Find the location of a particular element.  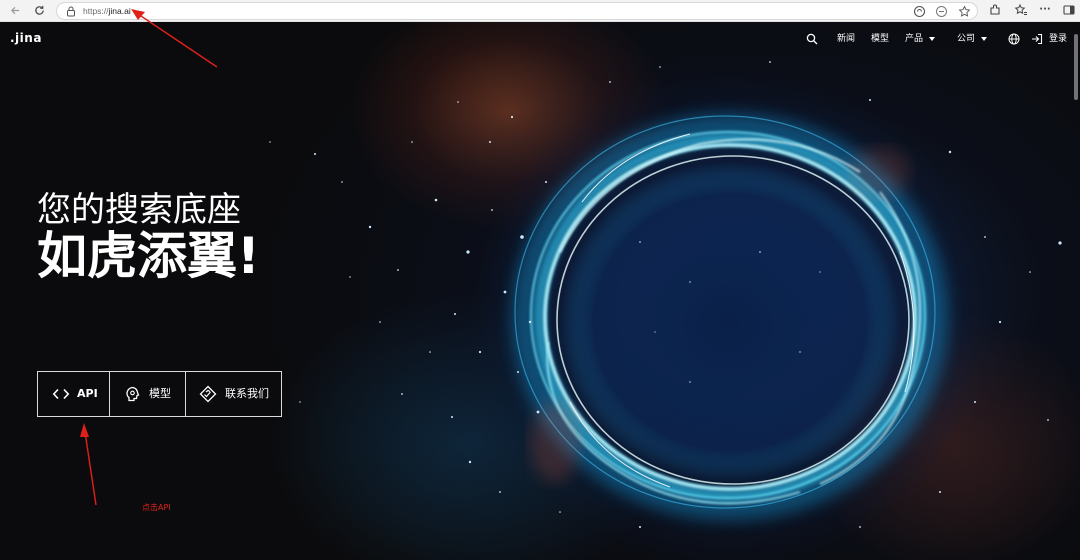

lock-icon is located at coordinates (71, 11).